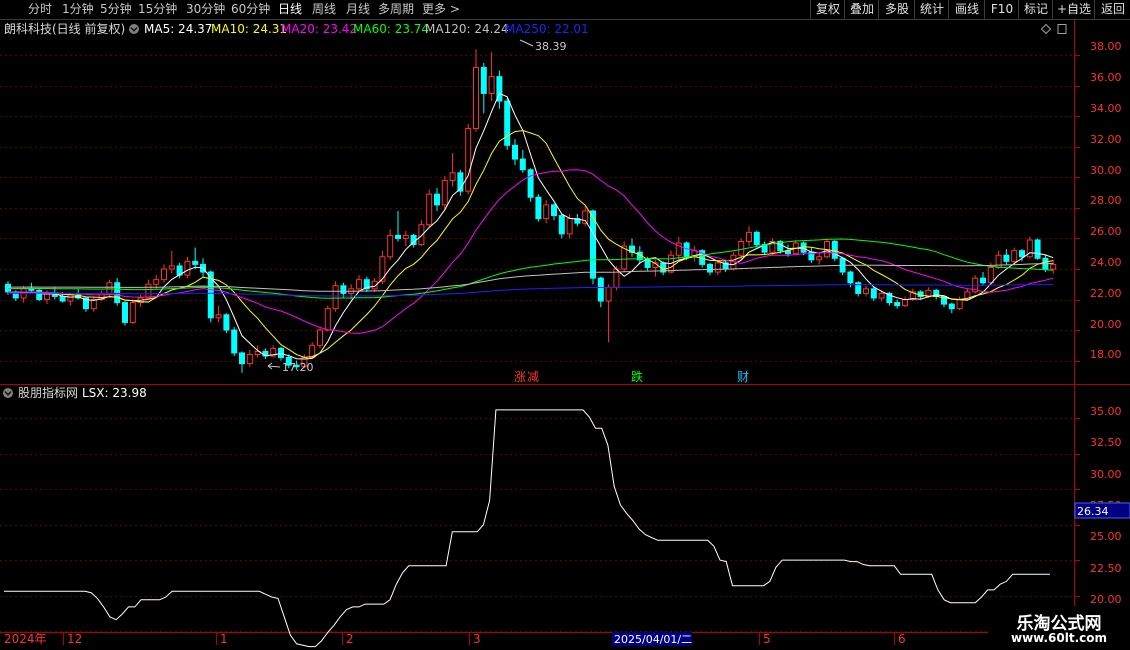 This screenshot has height=650, width=1130. I want to click on period-tab-1min: 1分钟, so click(78, 9).